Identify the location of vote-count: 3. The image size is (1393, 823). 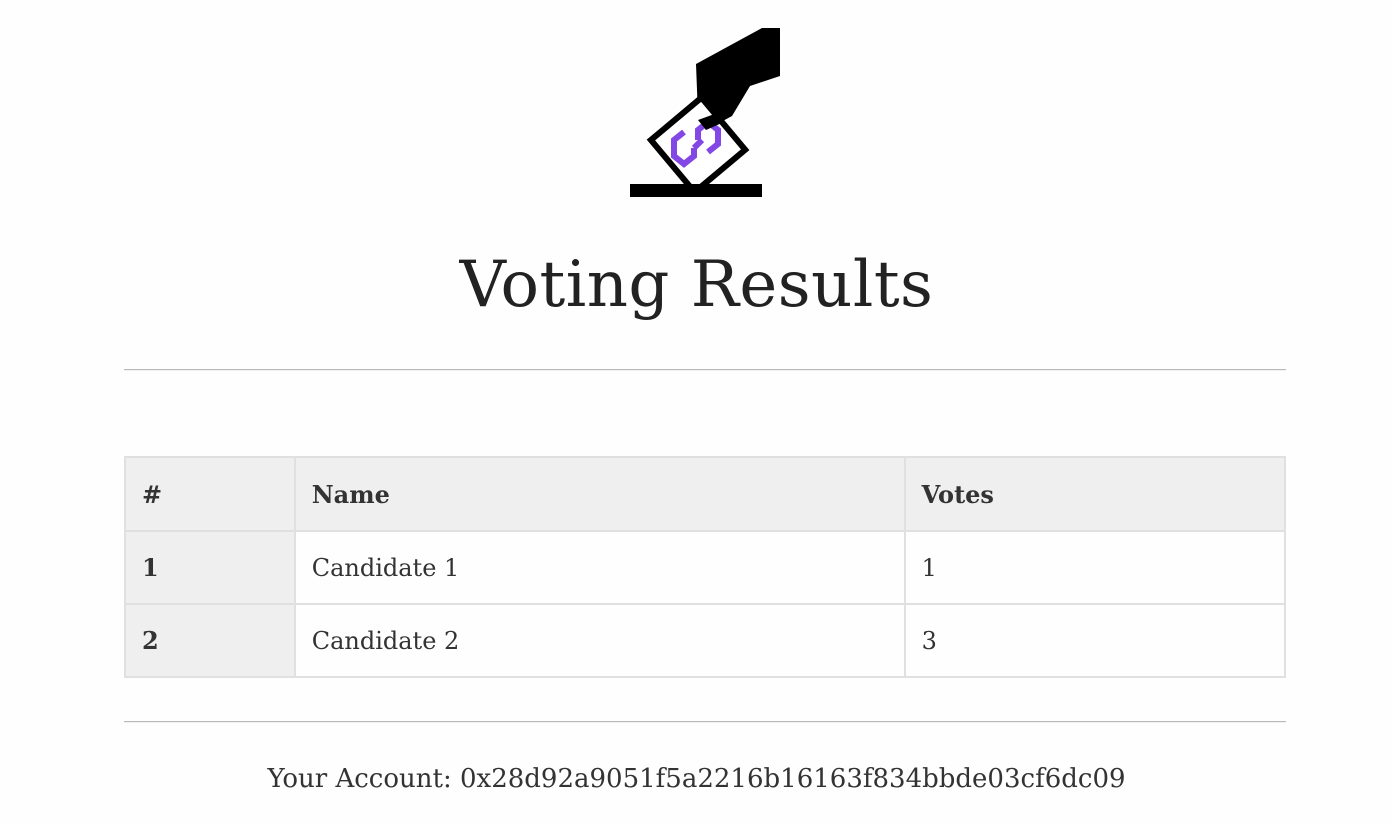
(1095, 640).